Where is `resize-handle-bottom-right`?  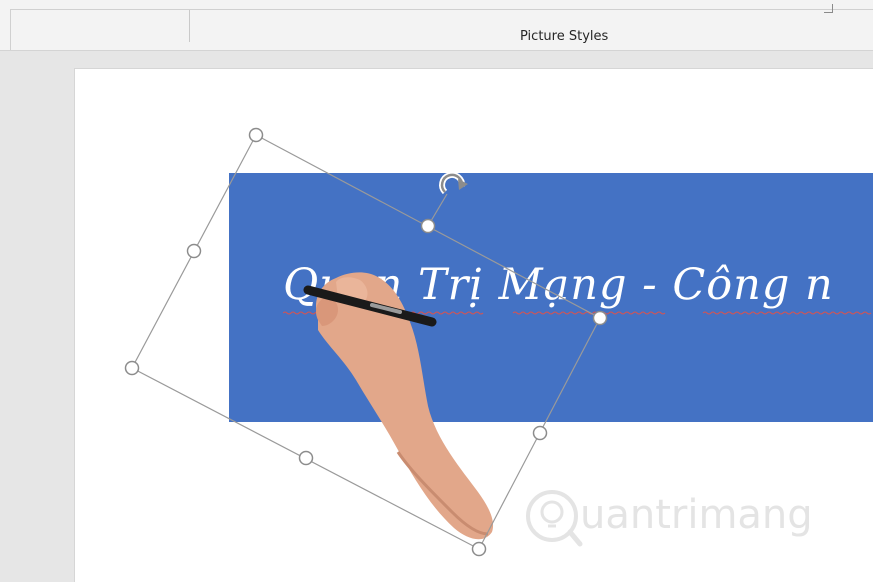 resize-handle-bottom-right is located at coordinates (479, 549).